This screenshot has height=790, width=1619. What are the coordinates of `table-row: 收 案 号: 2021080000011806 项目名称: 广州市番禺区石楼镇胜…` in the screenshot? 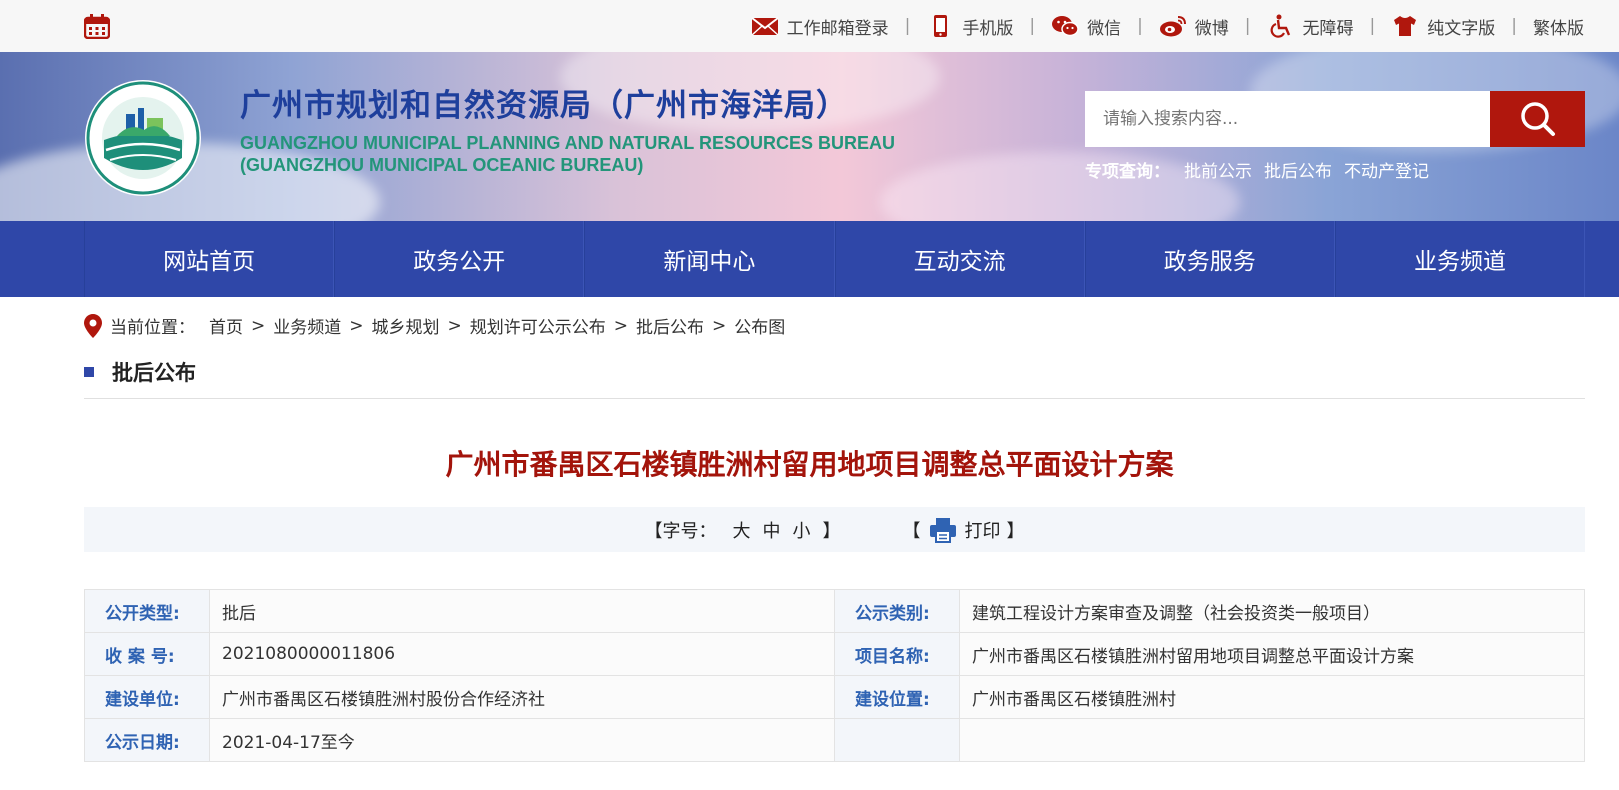 It's located at (834, 654).